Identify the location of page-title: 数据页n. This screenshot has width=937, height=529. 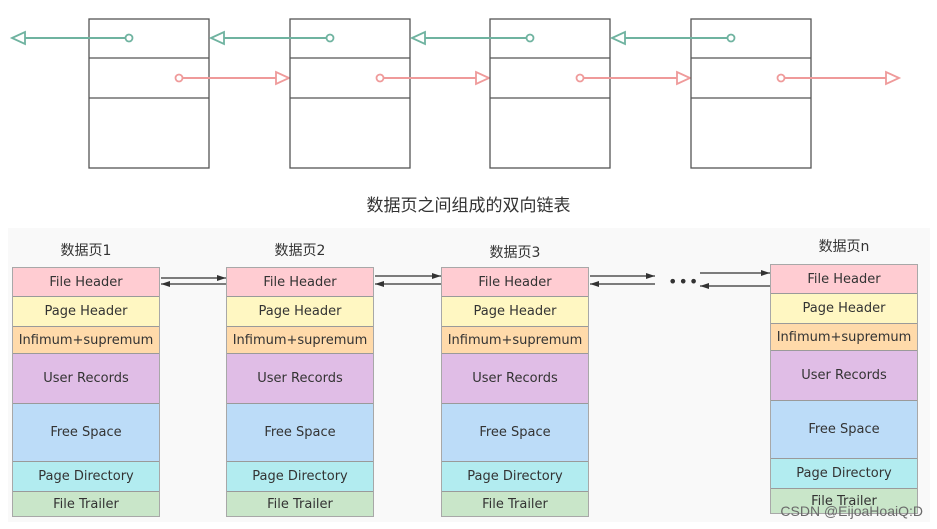
(844, 247).